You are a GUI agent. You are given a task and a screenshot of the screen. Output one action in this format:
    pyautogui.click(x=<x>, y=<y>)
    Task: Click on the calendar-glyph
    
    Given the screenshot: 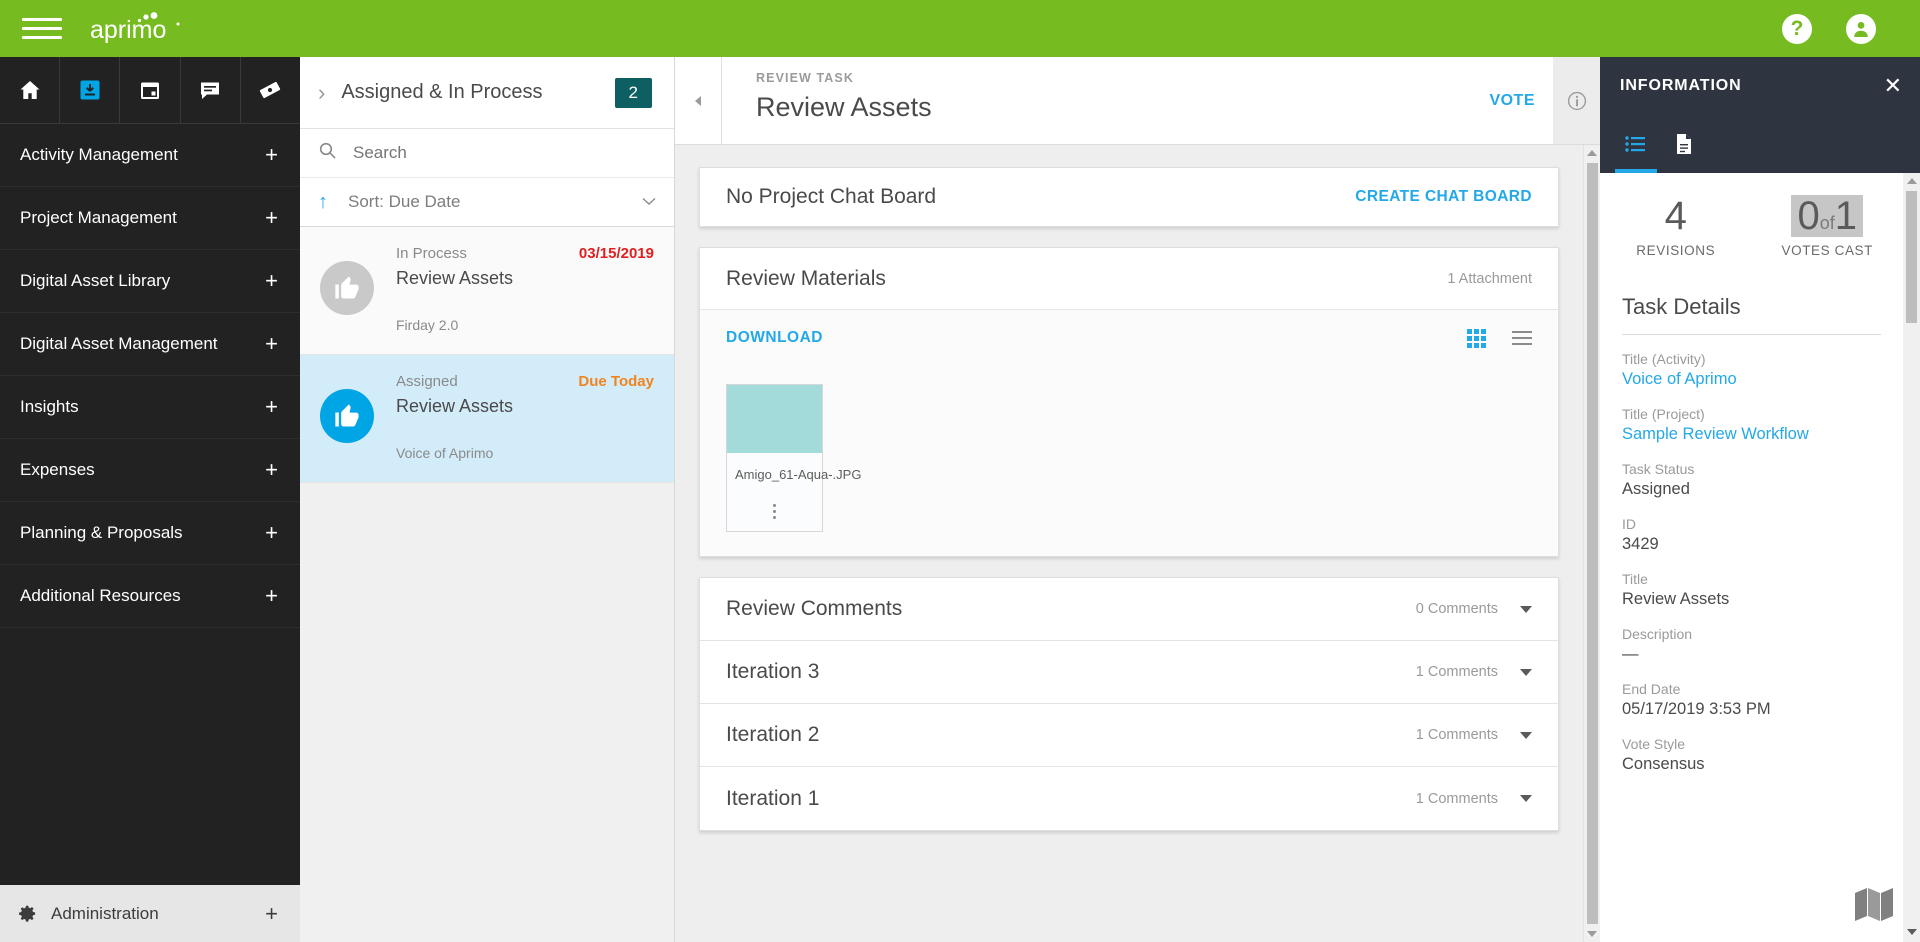 What is the action you would take?
    pyautogui.click(x=150, y=90)
    